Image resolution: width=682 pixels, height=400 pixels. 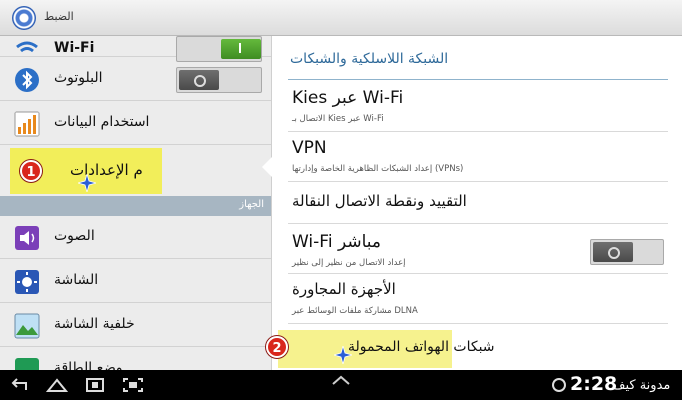 I want to click on kies-via-wifi-item: Kies عبر Wi-Fi الاتصال بـ Kies عبر Wi-Fi, so click(x=478, y=107).